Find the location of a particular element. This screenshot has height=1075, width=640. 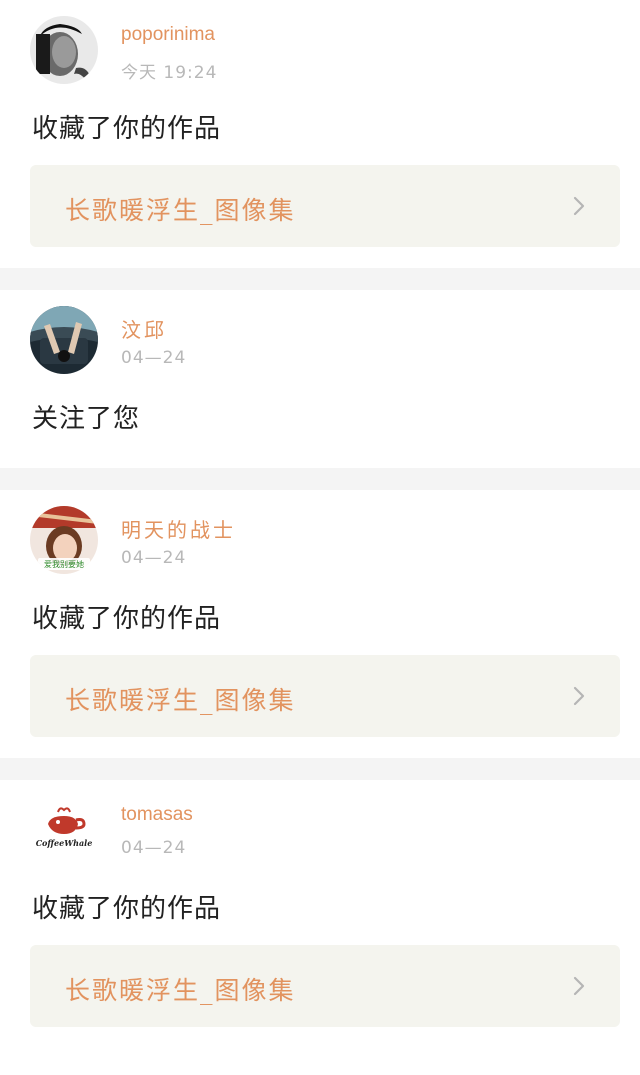

timestamp: 今天 19:24 is located at coordinates (169, 73).